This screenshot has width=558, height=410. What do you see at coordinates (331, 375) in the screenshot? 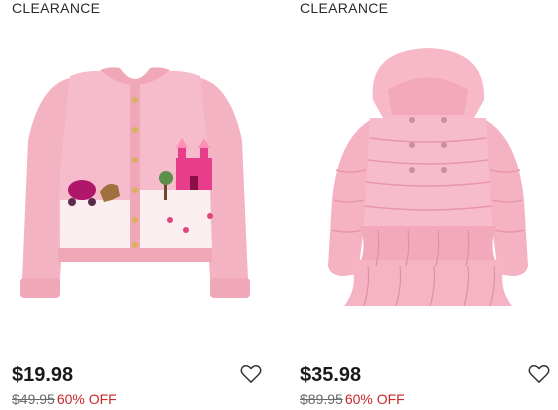
I see `sale-price: $35.98` at bounding box center [331, 375].